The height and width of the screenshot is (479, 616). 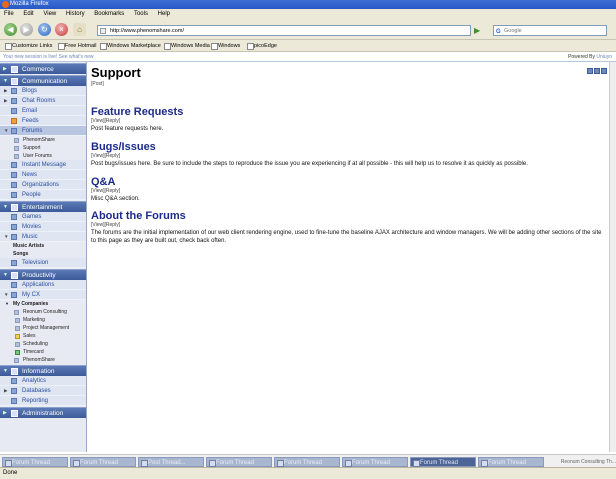 I want to click on post-link: [Post], so click(x=97, y=84).